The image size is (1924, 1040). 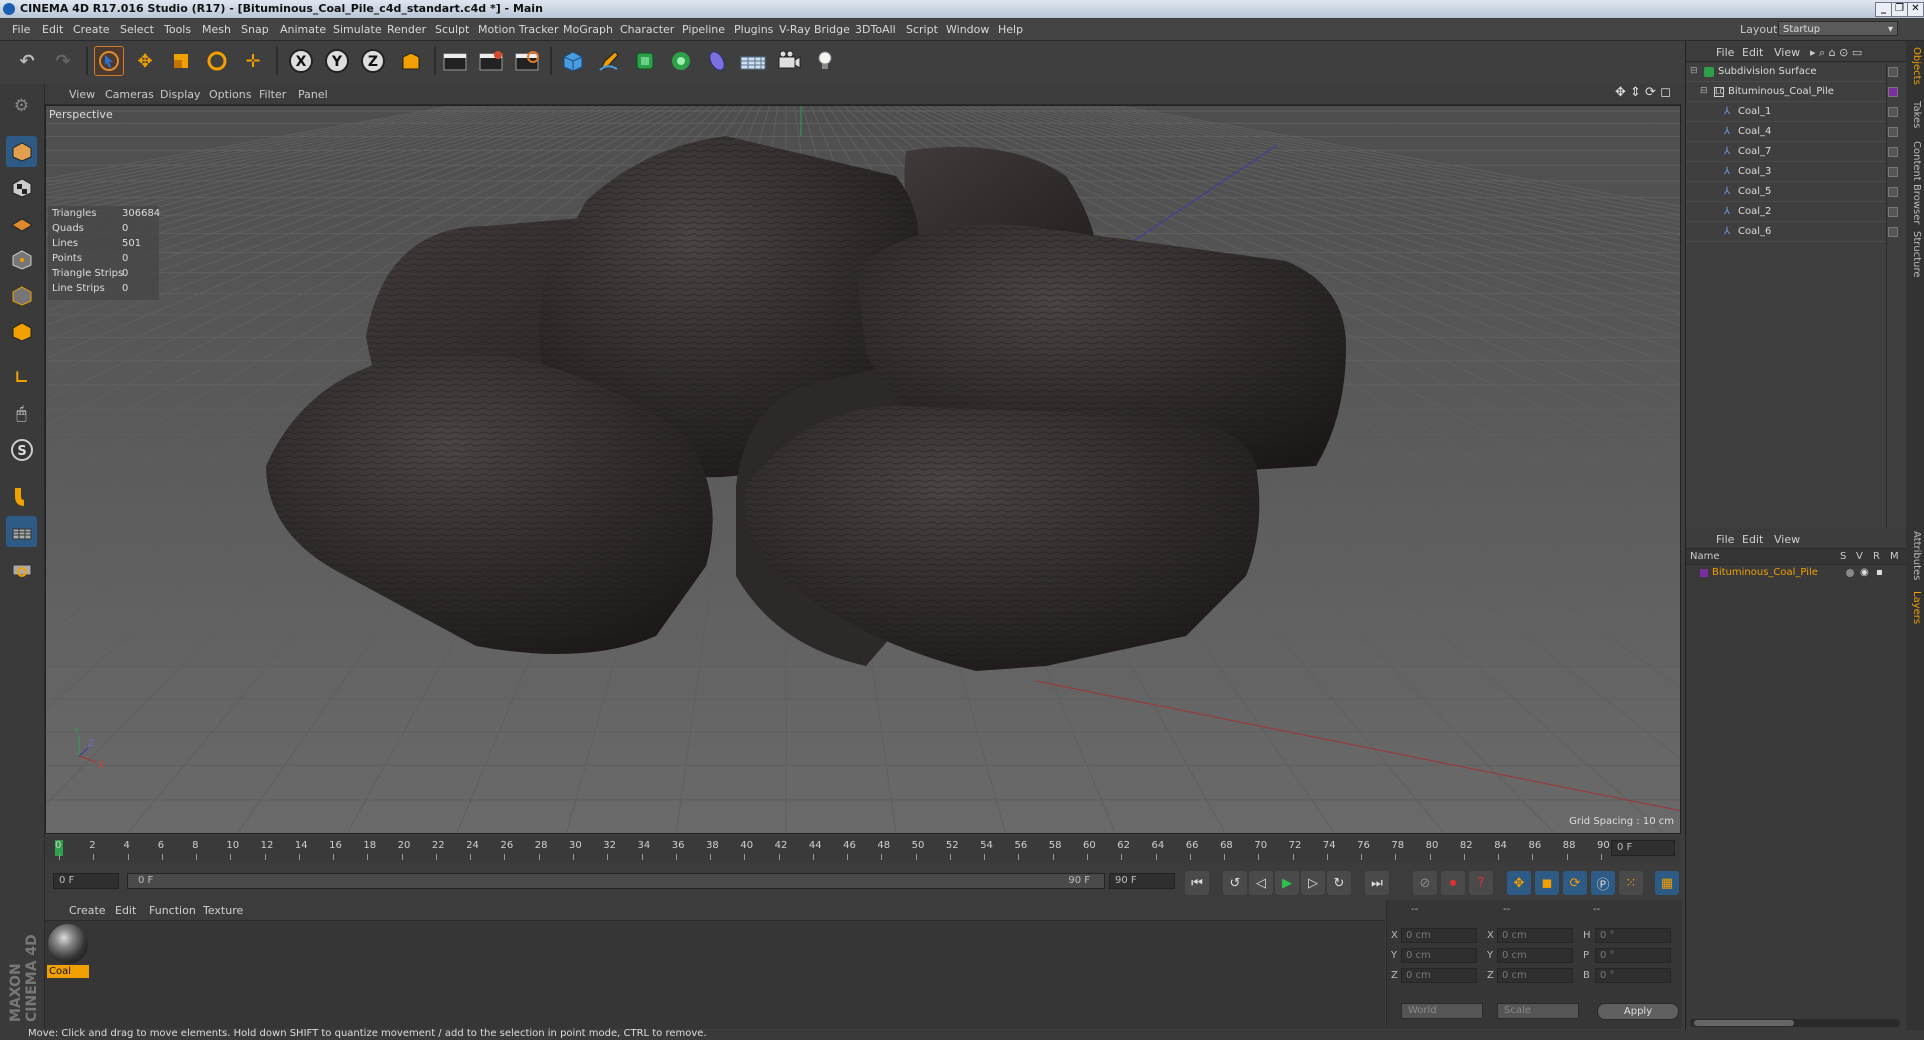 What do you see at coordinates (1667, 883) in the screenshot?
I see `timeline-window-icon: ▦` at bounding box center [1667, 883].